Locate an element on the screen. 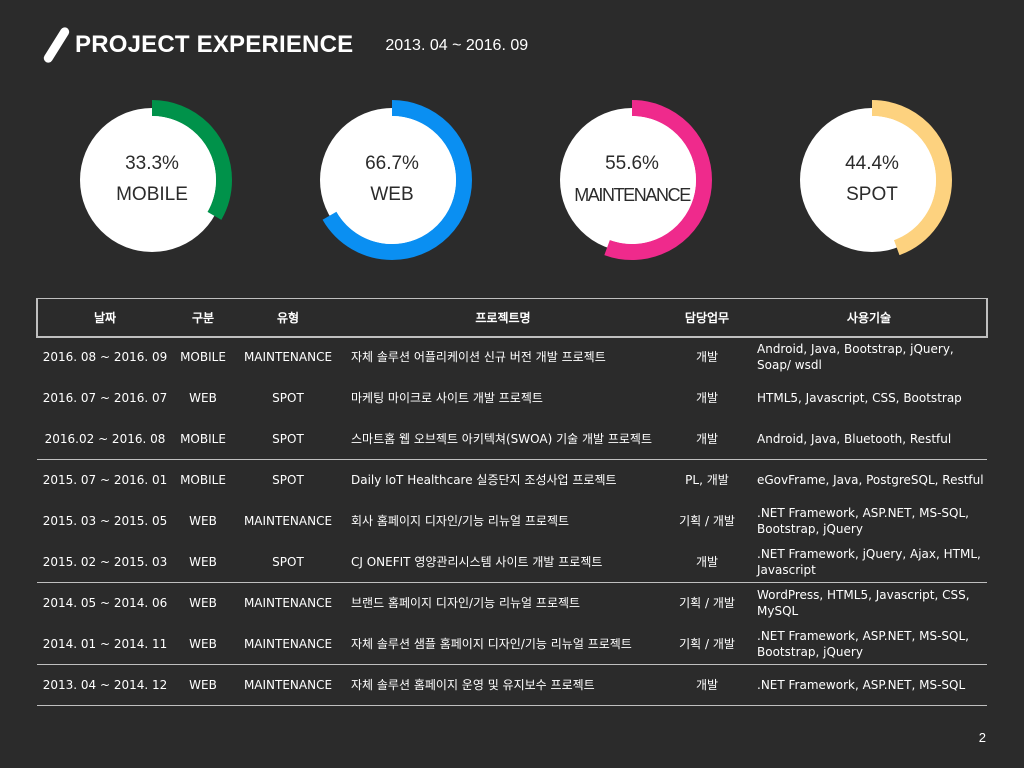 The width and height of the screenshot is (1024, 768). cell-project-name: 스마트홈 웹 오브젝트 아키텍쳐(SWOA) 기술 개발 프로젝트 is located at coordinates (503, 439).